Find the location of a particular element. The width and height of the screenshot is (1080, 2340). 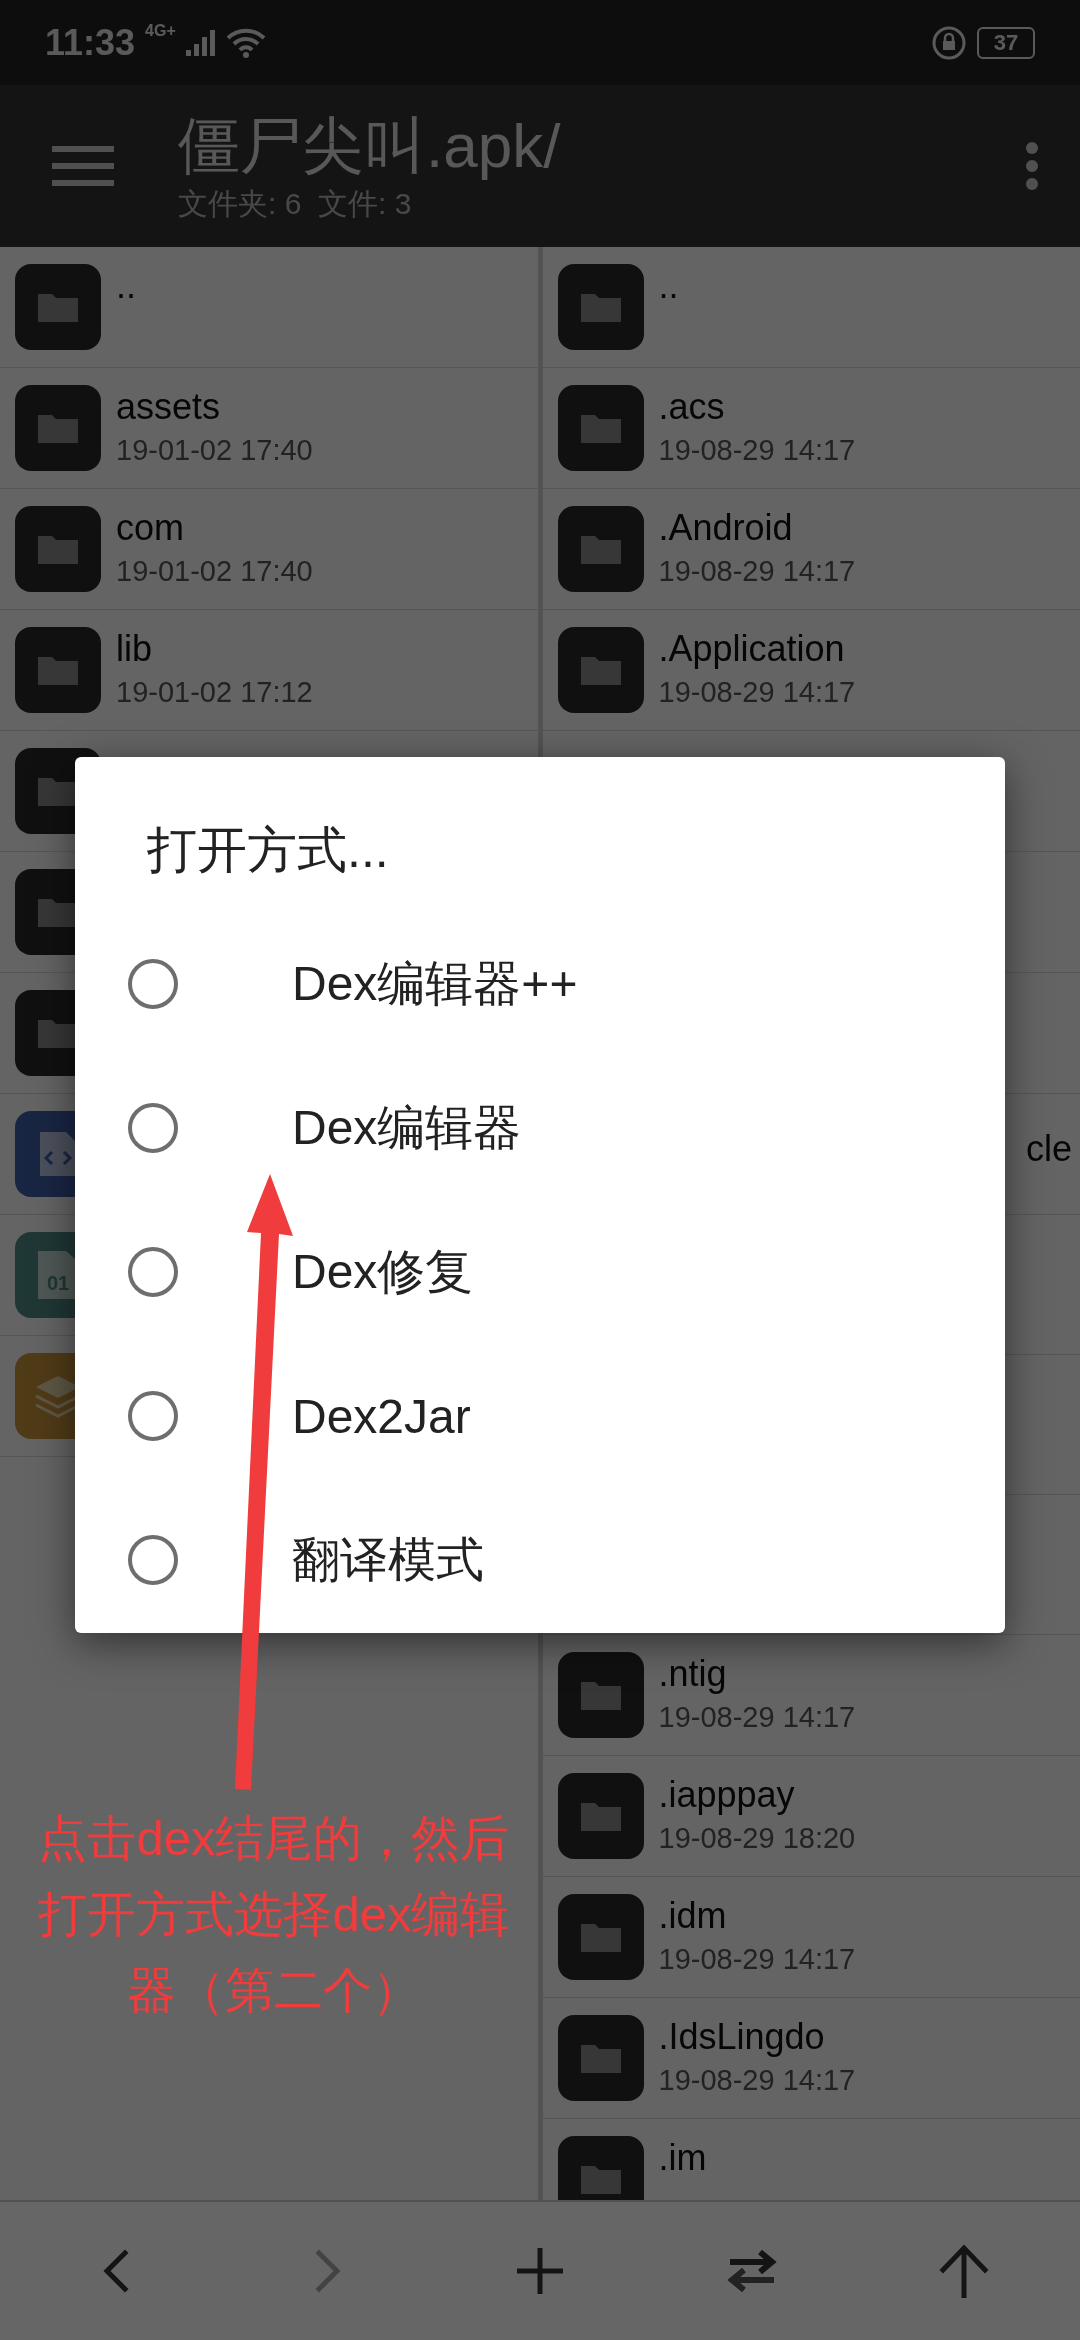

file-name: cle is located at coordinates (1048, 1149).